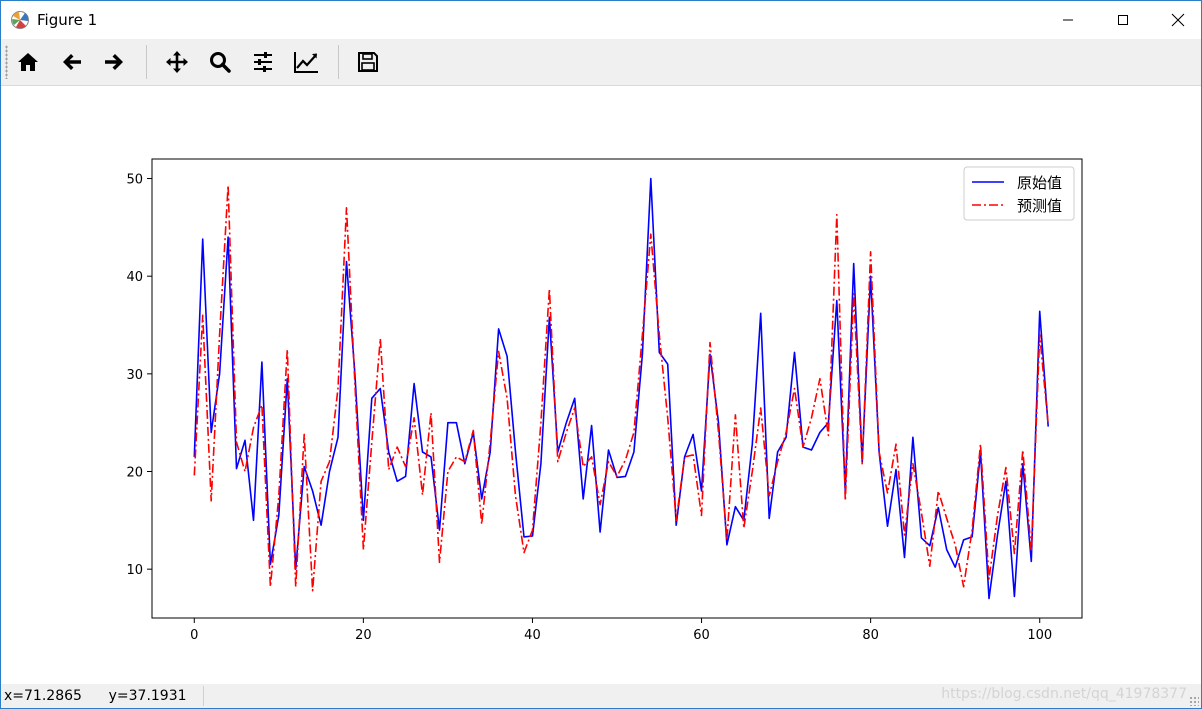 The width and height of the screenshot is (1202, 709). What do you see at coordinates (6, 62) in the screenshot?
I see `toolbar-grip` at bounding box center [6, 62].